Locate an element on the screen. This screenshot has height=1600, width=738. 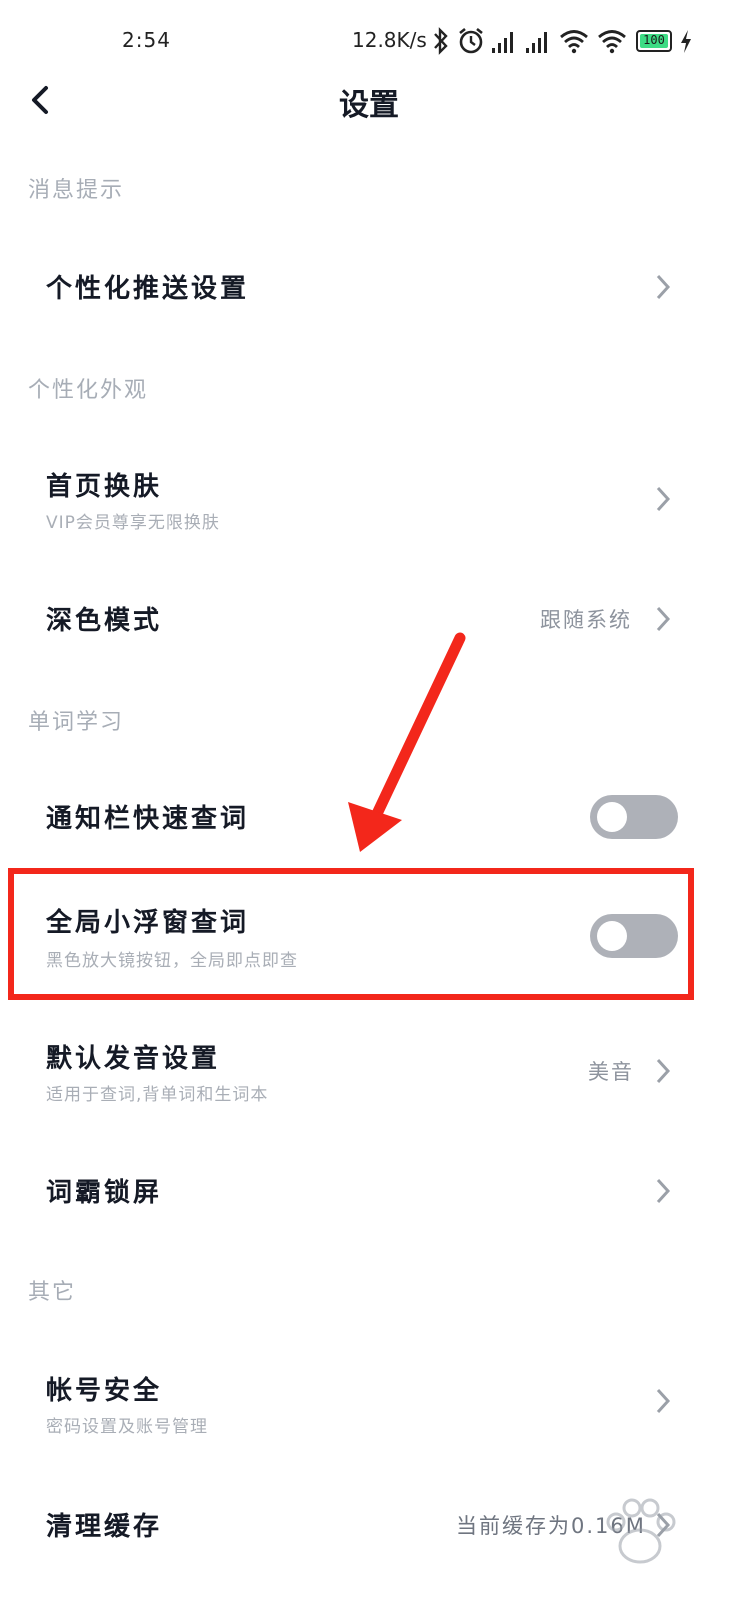
skin-title: 首页换肤 is located at coordinates (104, 487).